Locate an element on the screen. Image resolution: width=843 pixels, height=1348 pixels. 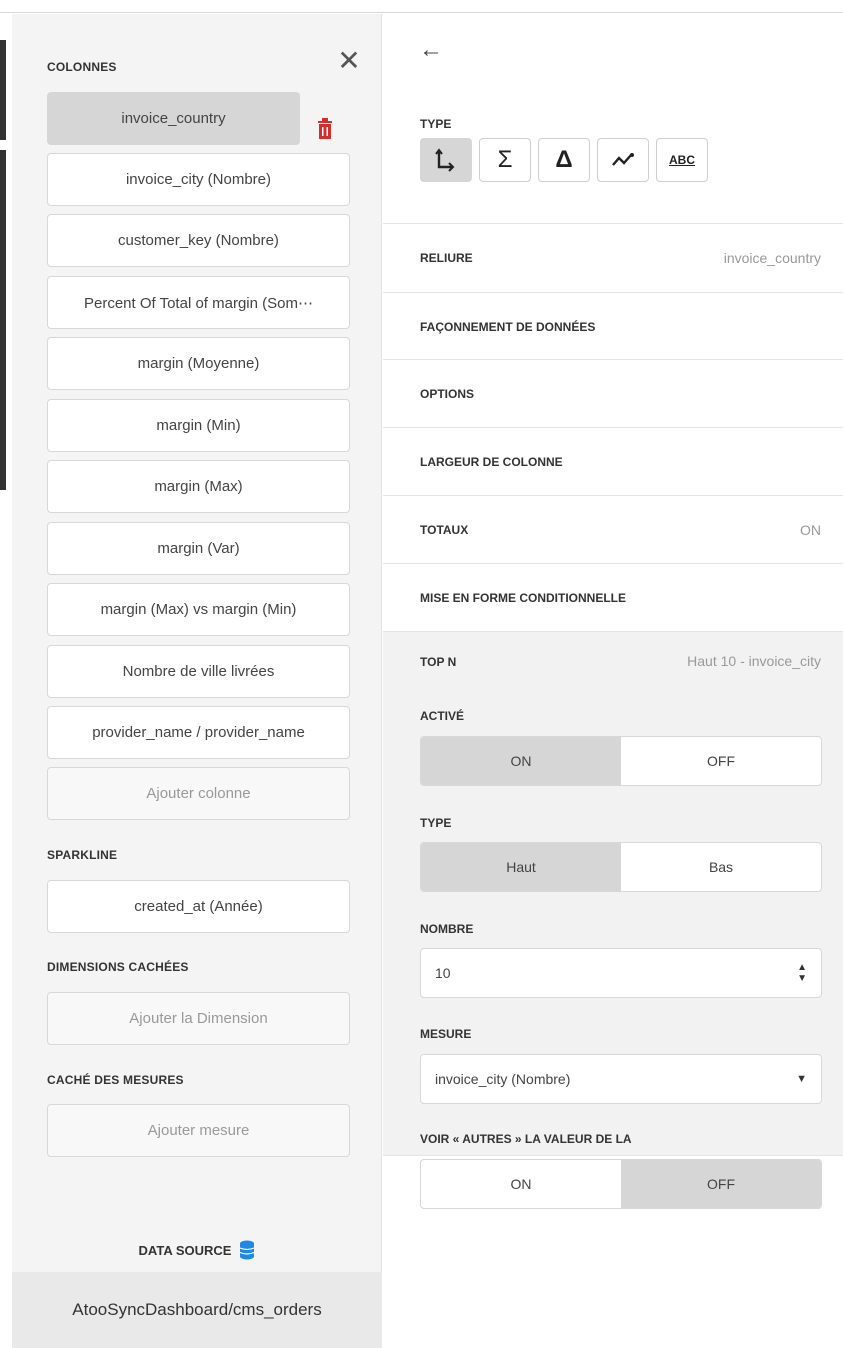
measure-select: invoice_city (Nombre) ▼ is located at coordinates (621, 1079).